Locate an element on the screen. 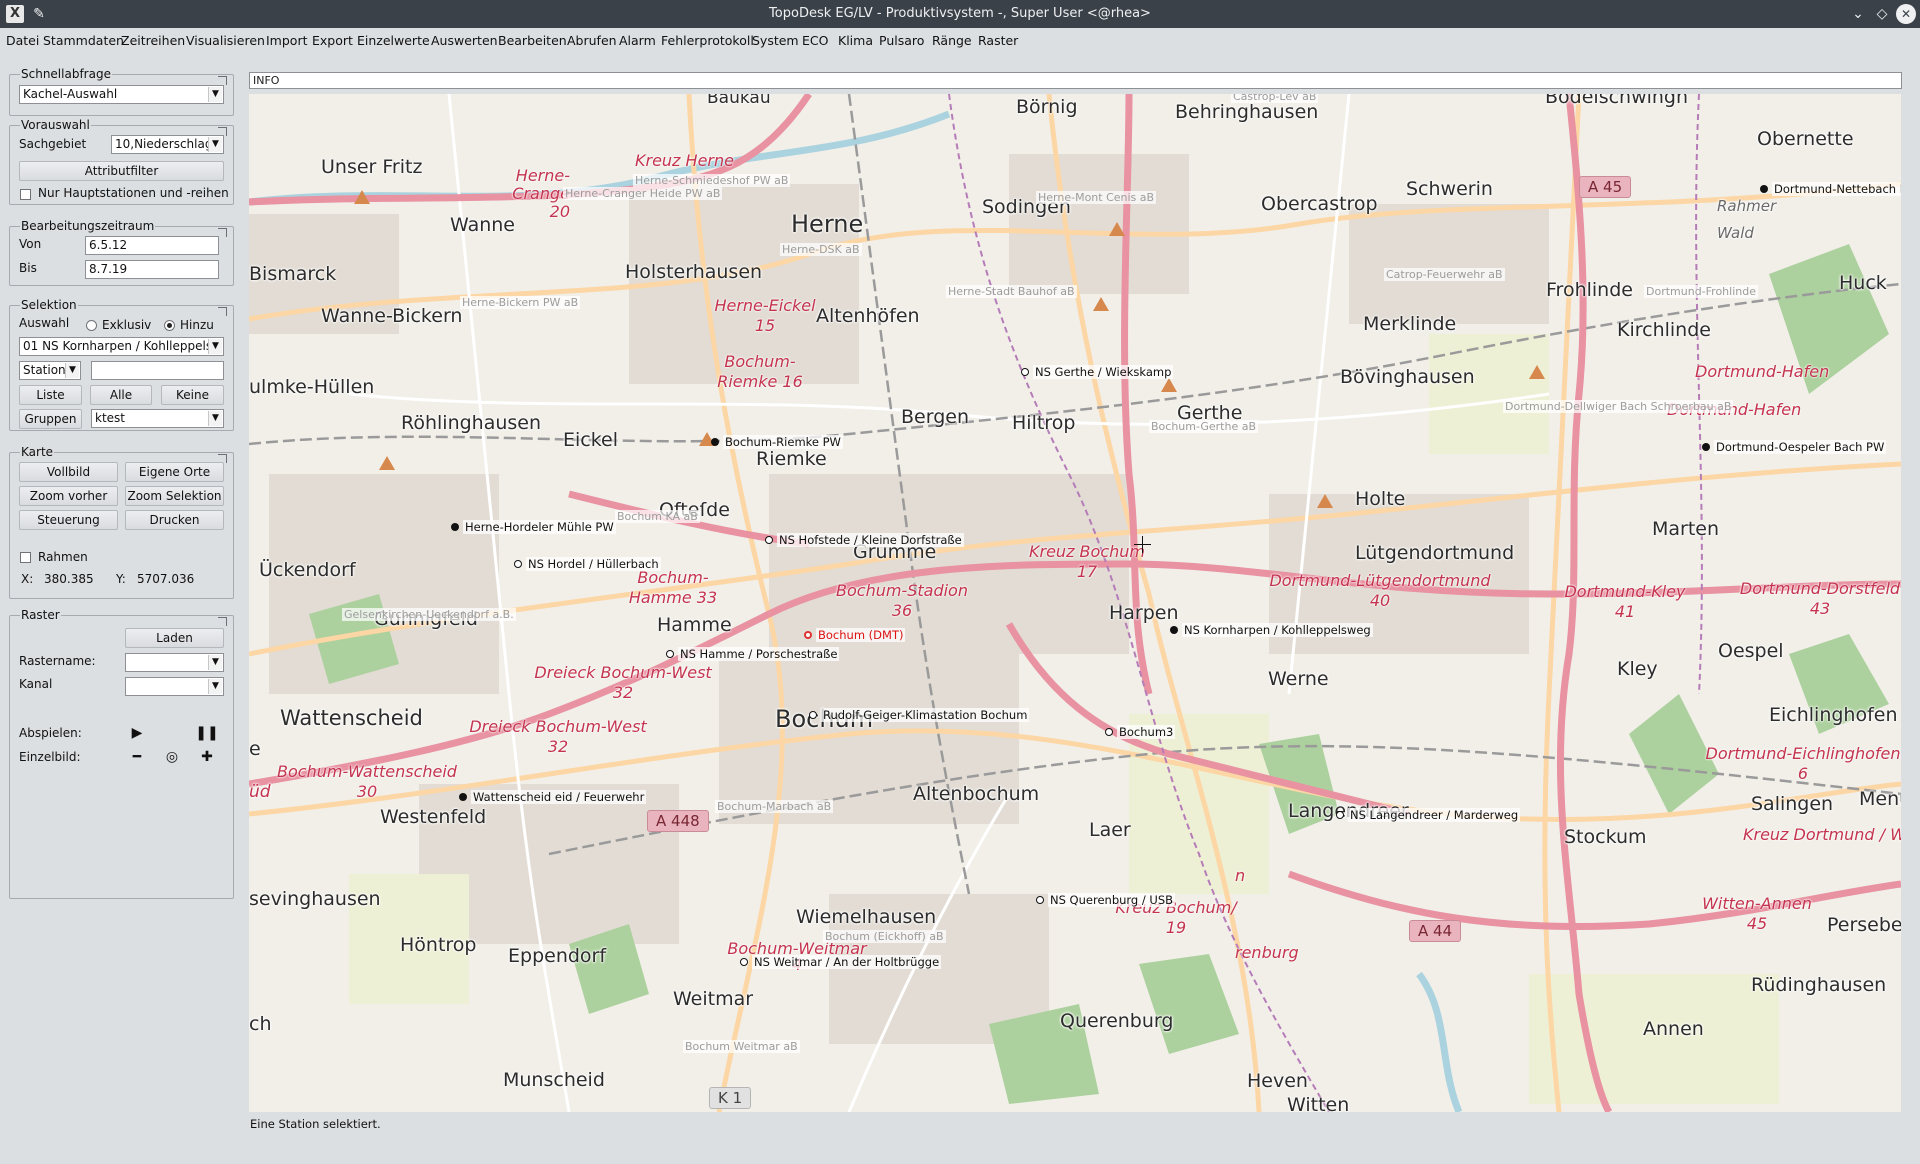 Image resolution: width=1920 pixels, height=1164 pixels. station-marker: NS Gerthe / Wiekskamp is located at coordinates (1097, 372).